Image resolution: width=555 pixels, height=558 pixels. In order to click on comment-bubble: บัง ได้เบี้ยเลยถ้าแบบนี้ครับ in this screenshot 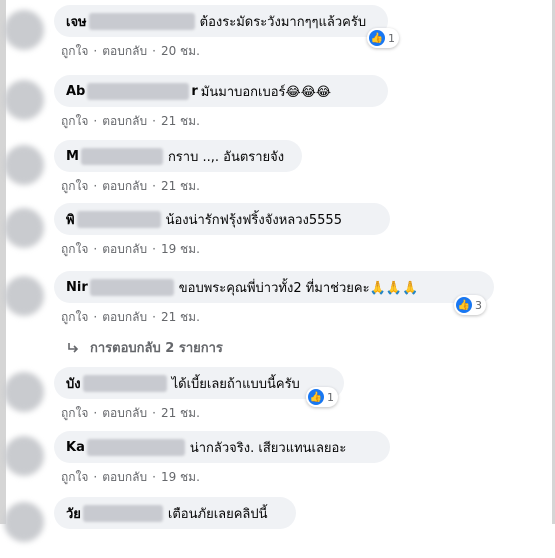, I will do `click(199, 383)`.